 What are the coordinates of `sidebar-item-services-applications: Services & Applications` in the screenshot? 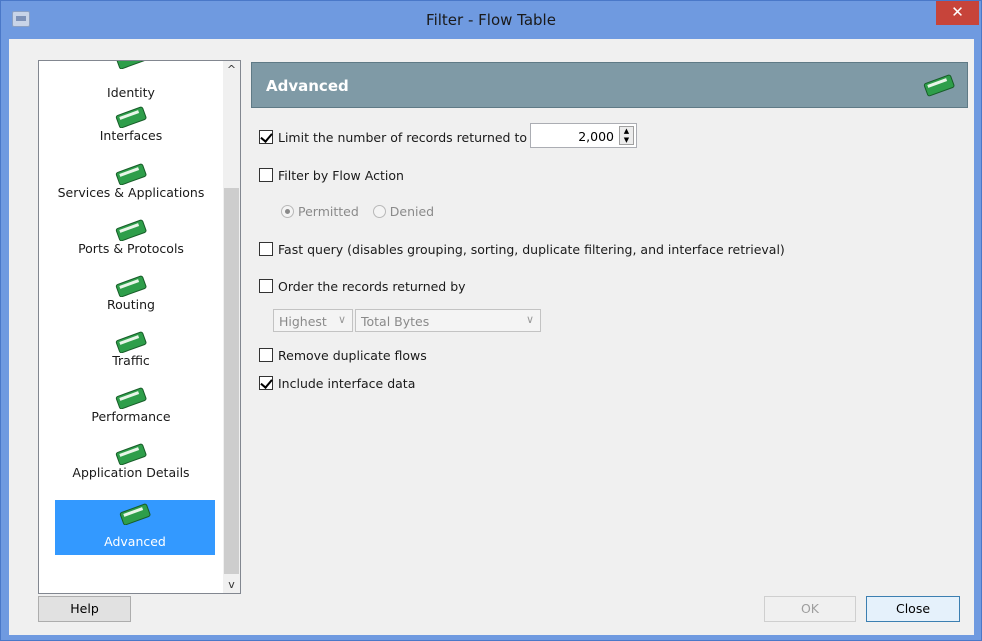 It's located at (131, 181).